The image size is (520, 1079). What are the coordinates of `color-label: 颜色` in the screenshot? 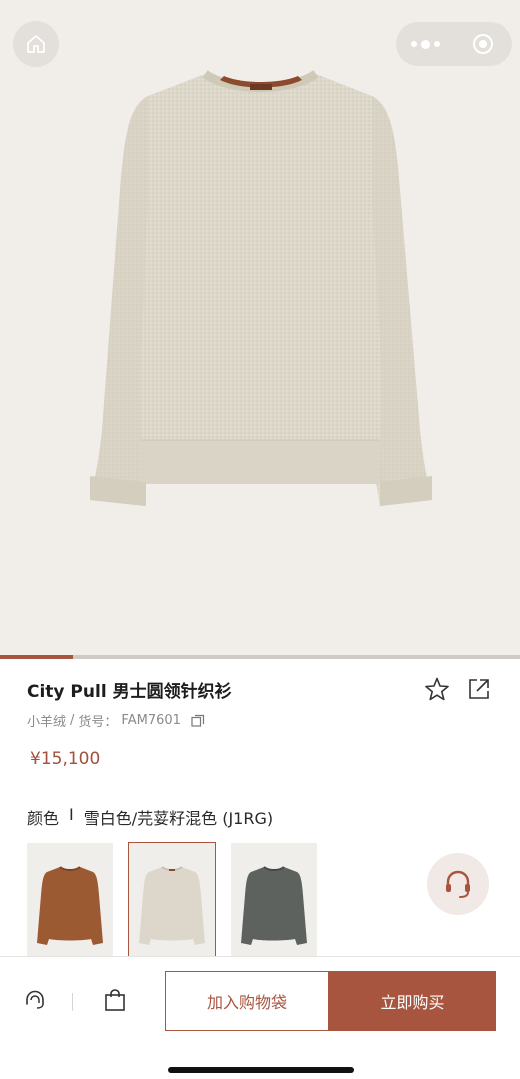 It's located at (43, 818).